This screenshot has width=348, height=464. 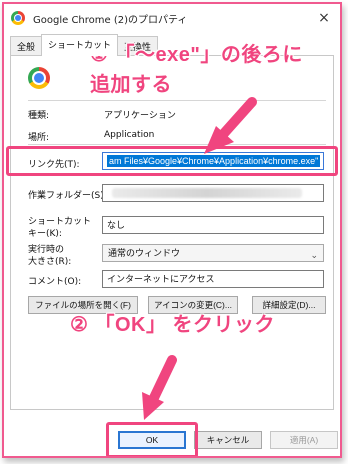 What do you see at coordinates (131, 85) in the screenshot?
I see `instruction-step-1-line-2: 追加する` at bounding box center [131, 85].